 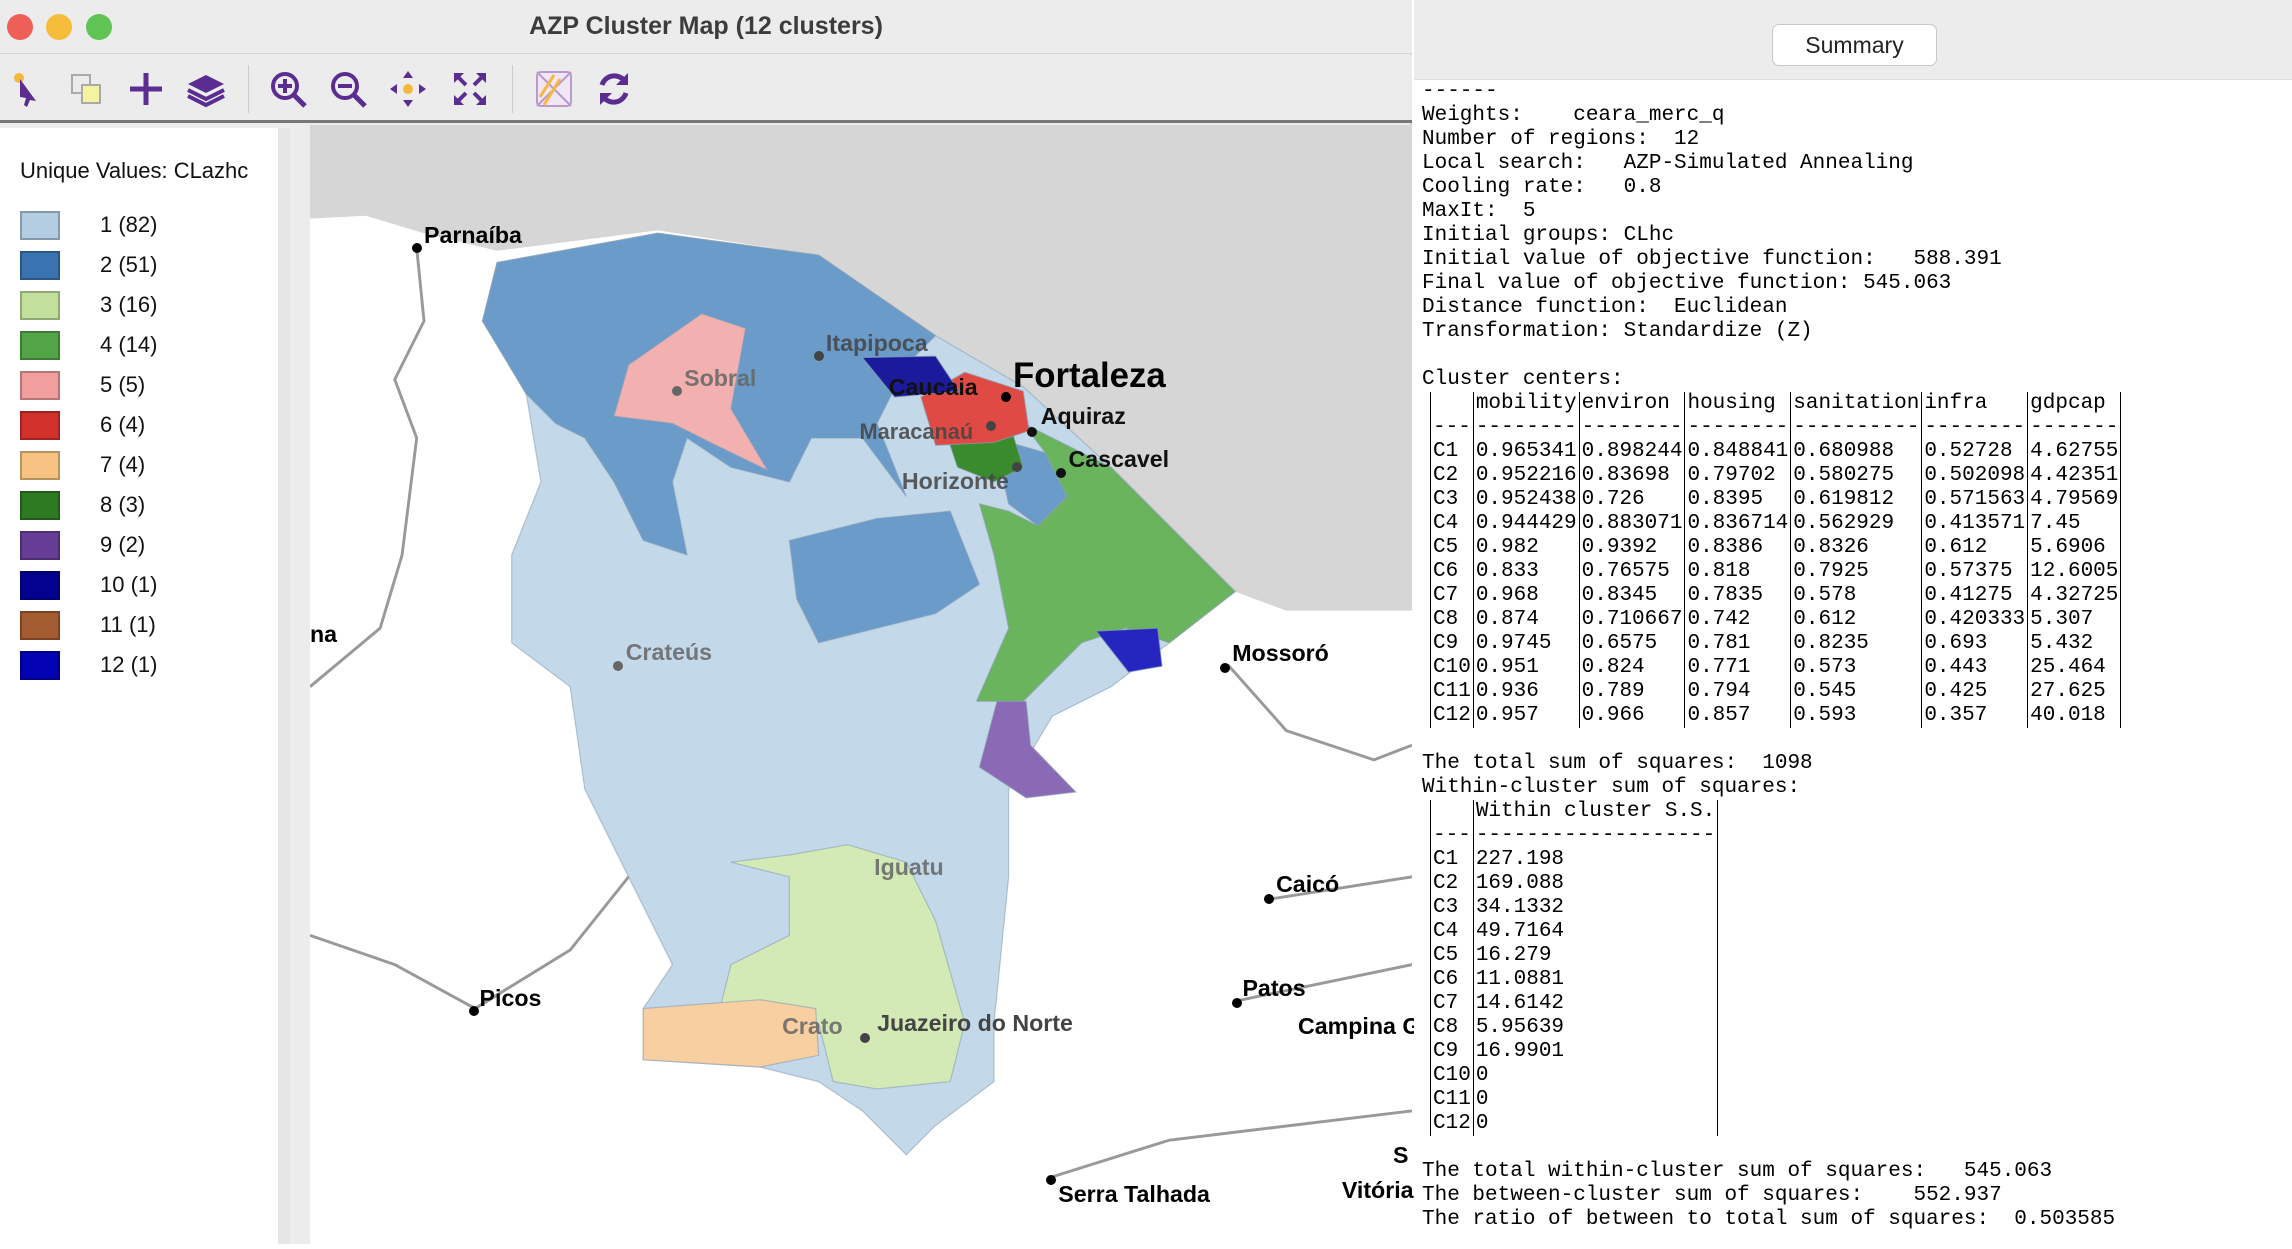 I want to click on table-cell: C9, so click(x=1452, y=644).